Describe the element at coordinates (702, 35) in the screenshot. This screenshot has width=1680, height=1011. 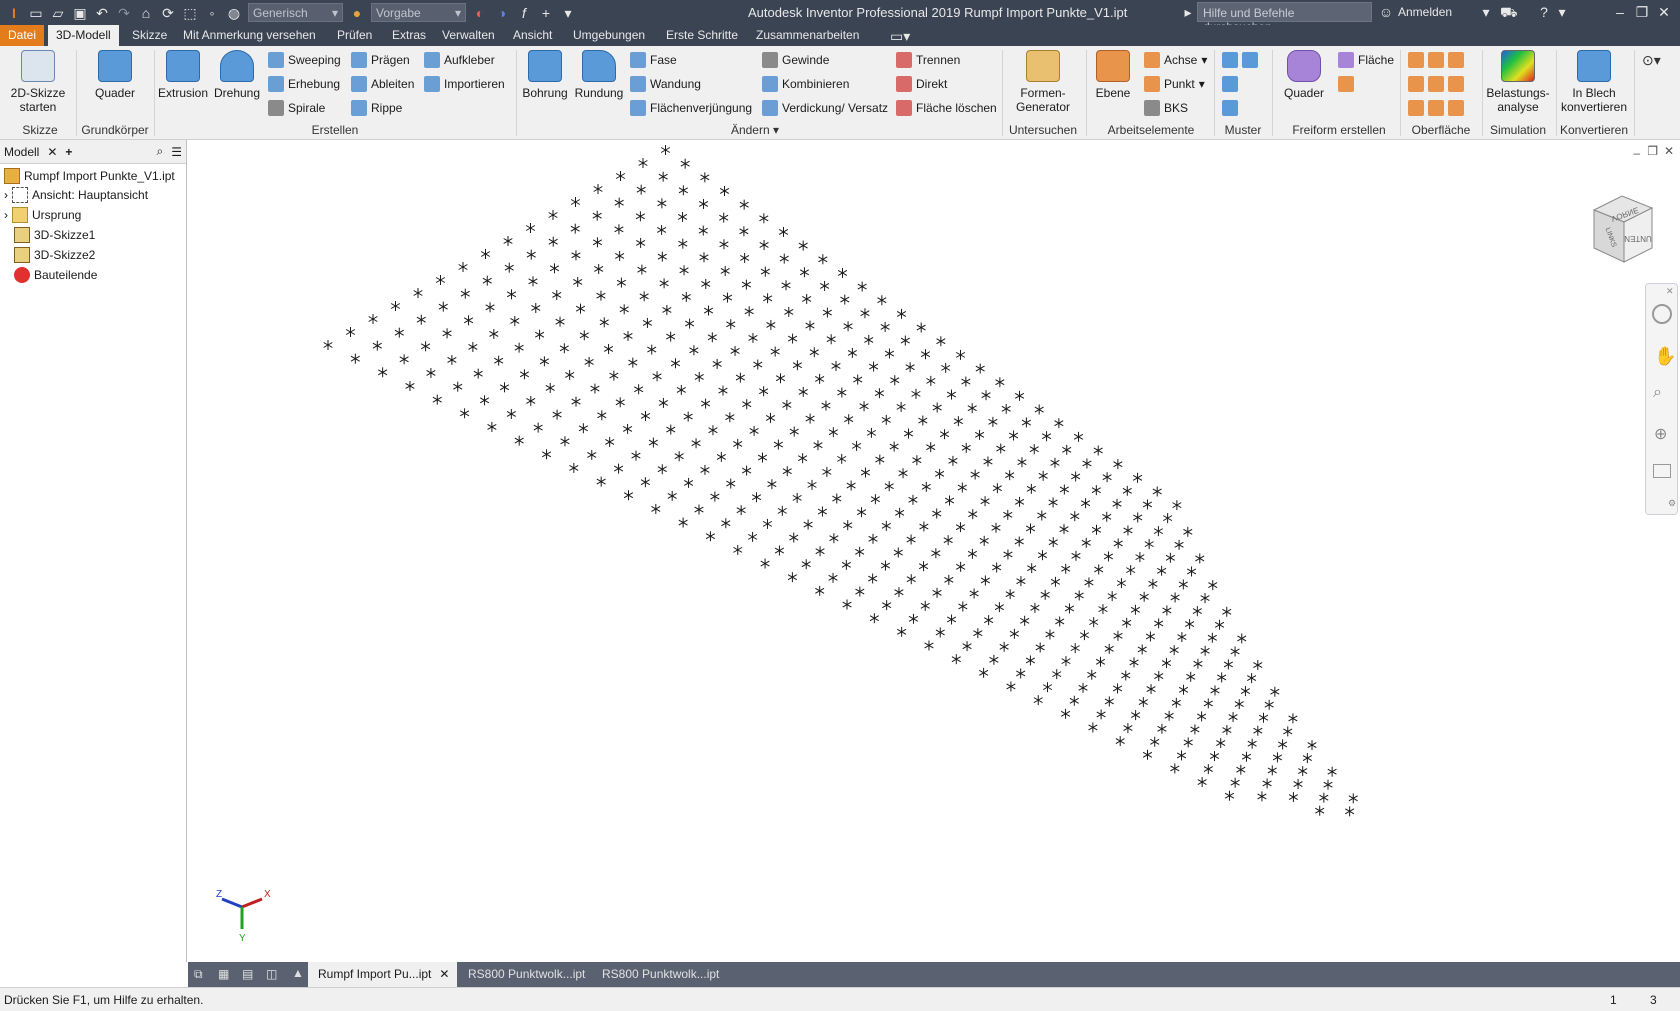
I see `tab-erste-schritte: Erste Schritte` at that location.